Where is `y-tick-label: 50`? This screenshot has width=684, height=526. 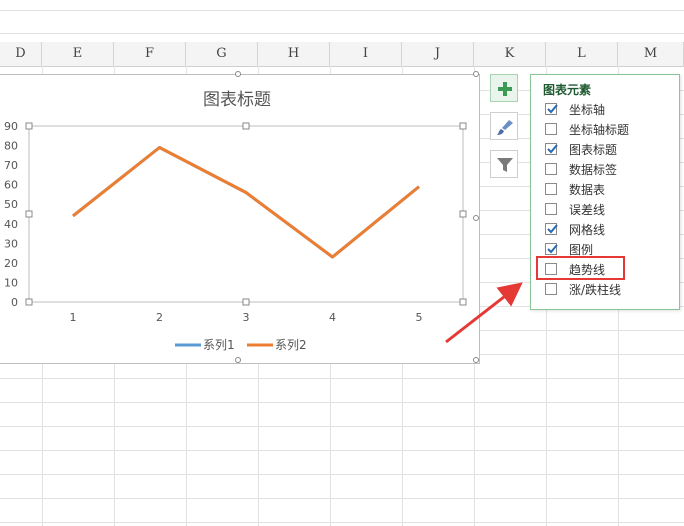
y-tick-label: 50 is located at coordinates (11, 204).